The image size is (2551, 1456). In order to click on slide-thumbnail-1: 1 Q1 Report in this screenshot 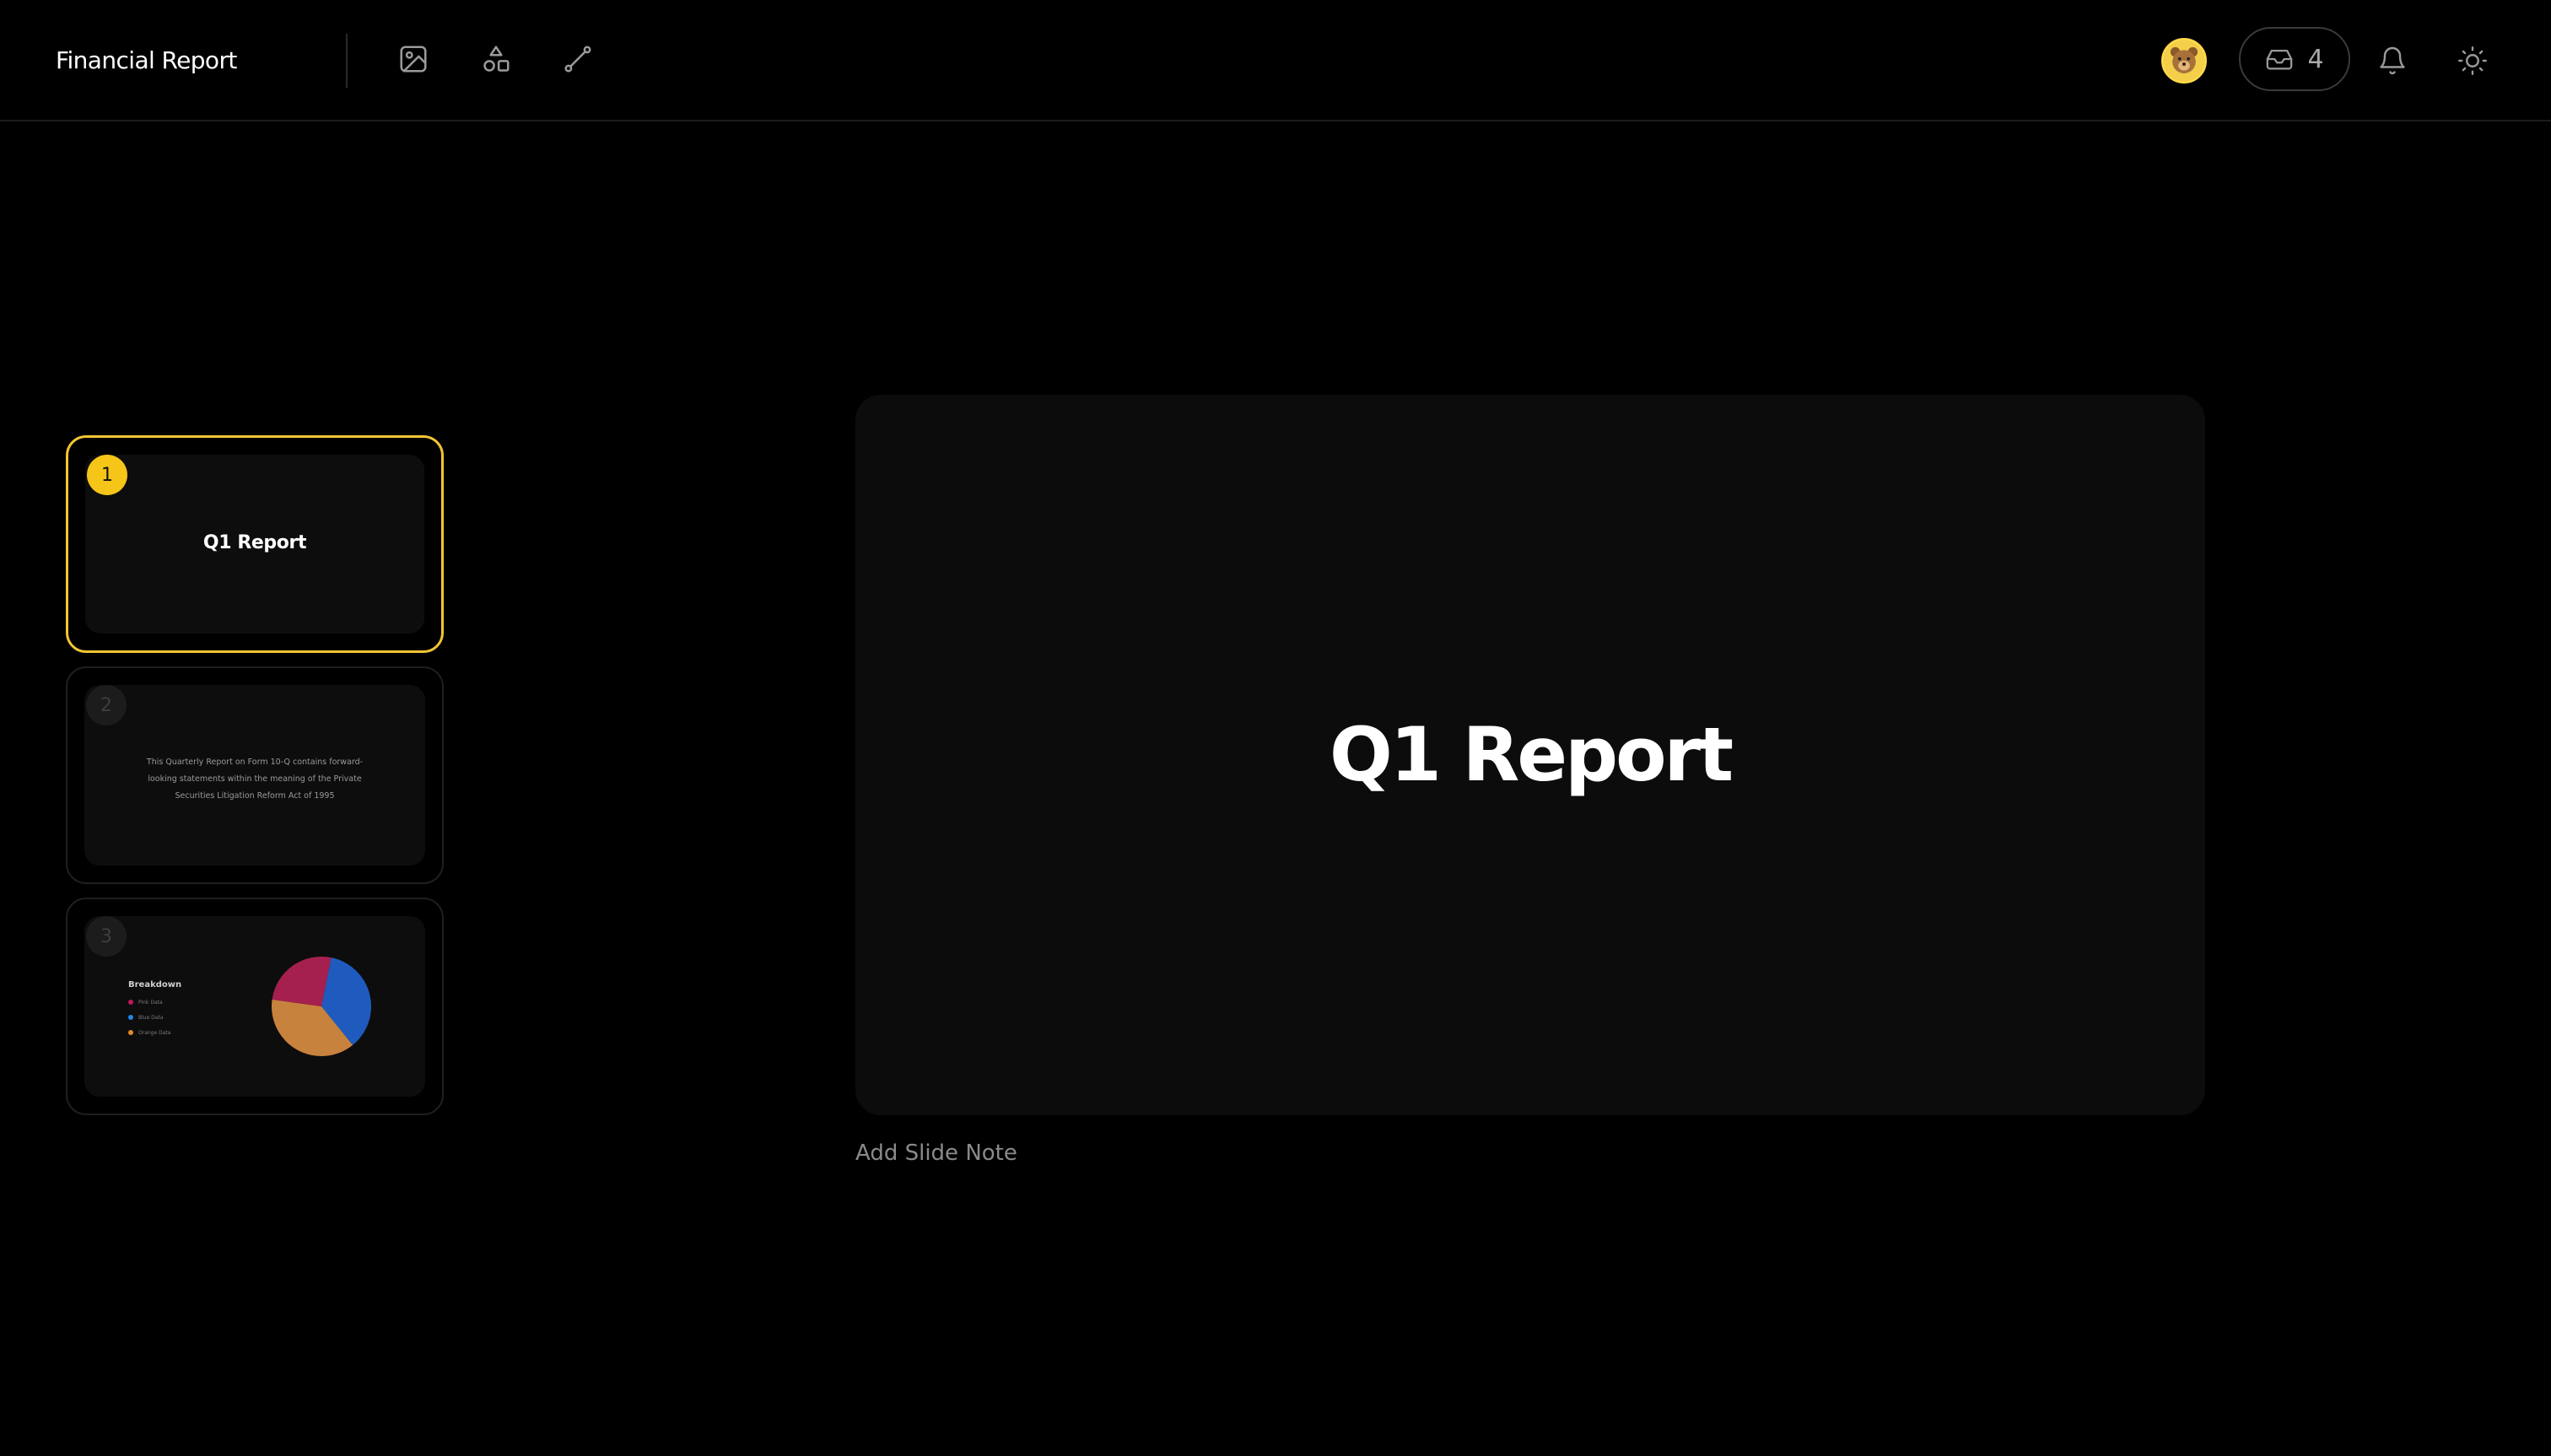, I will do `click(255, 544)`.